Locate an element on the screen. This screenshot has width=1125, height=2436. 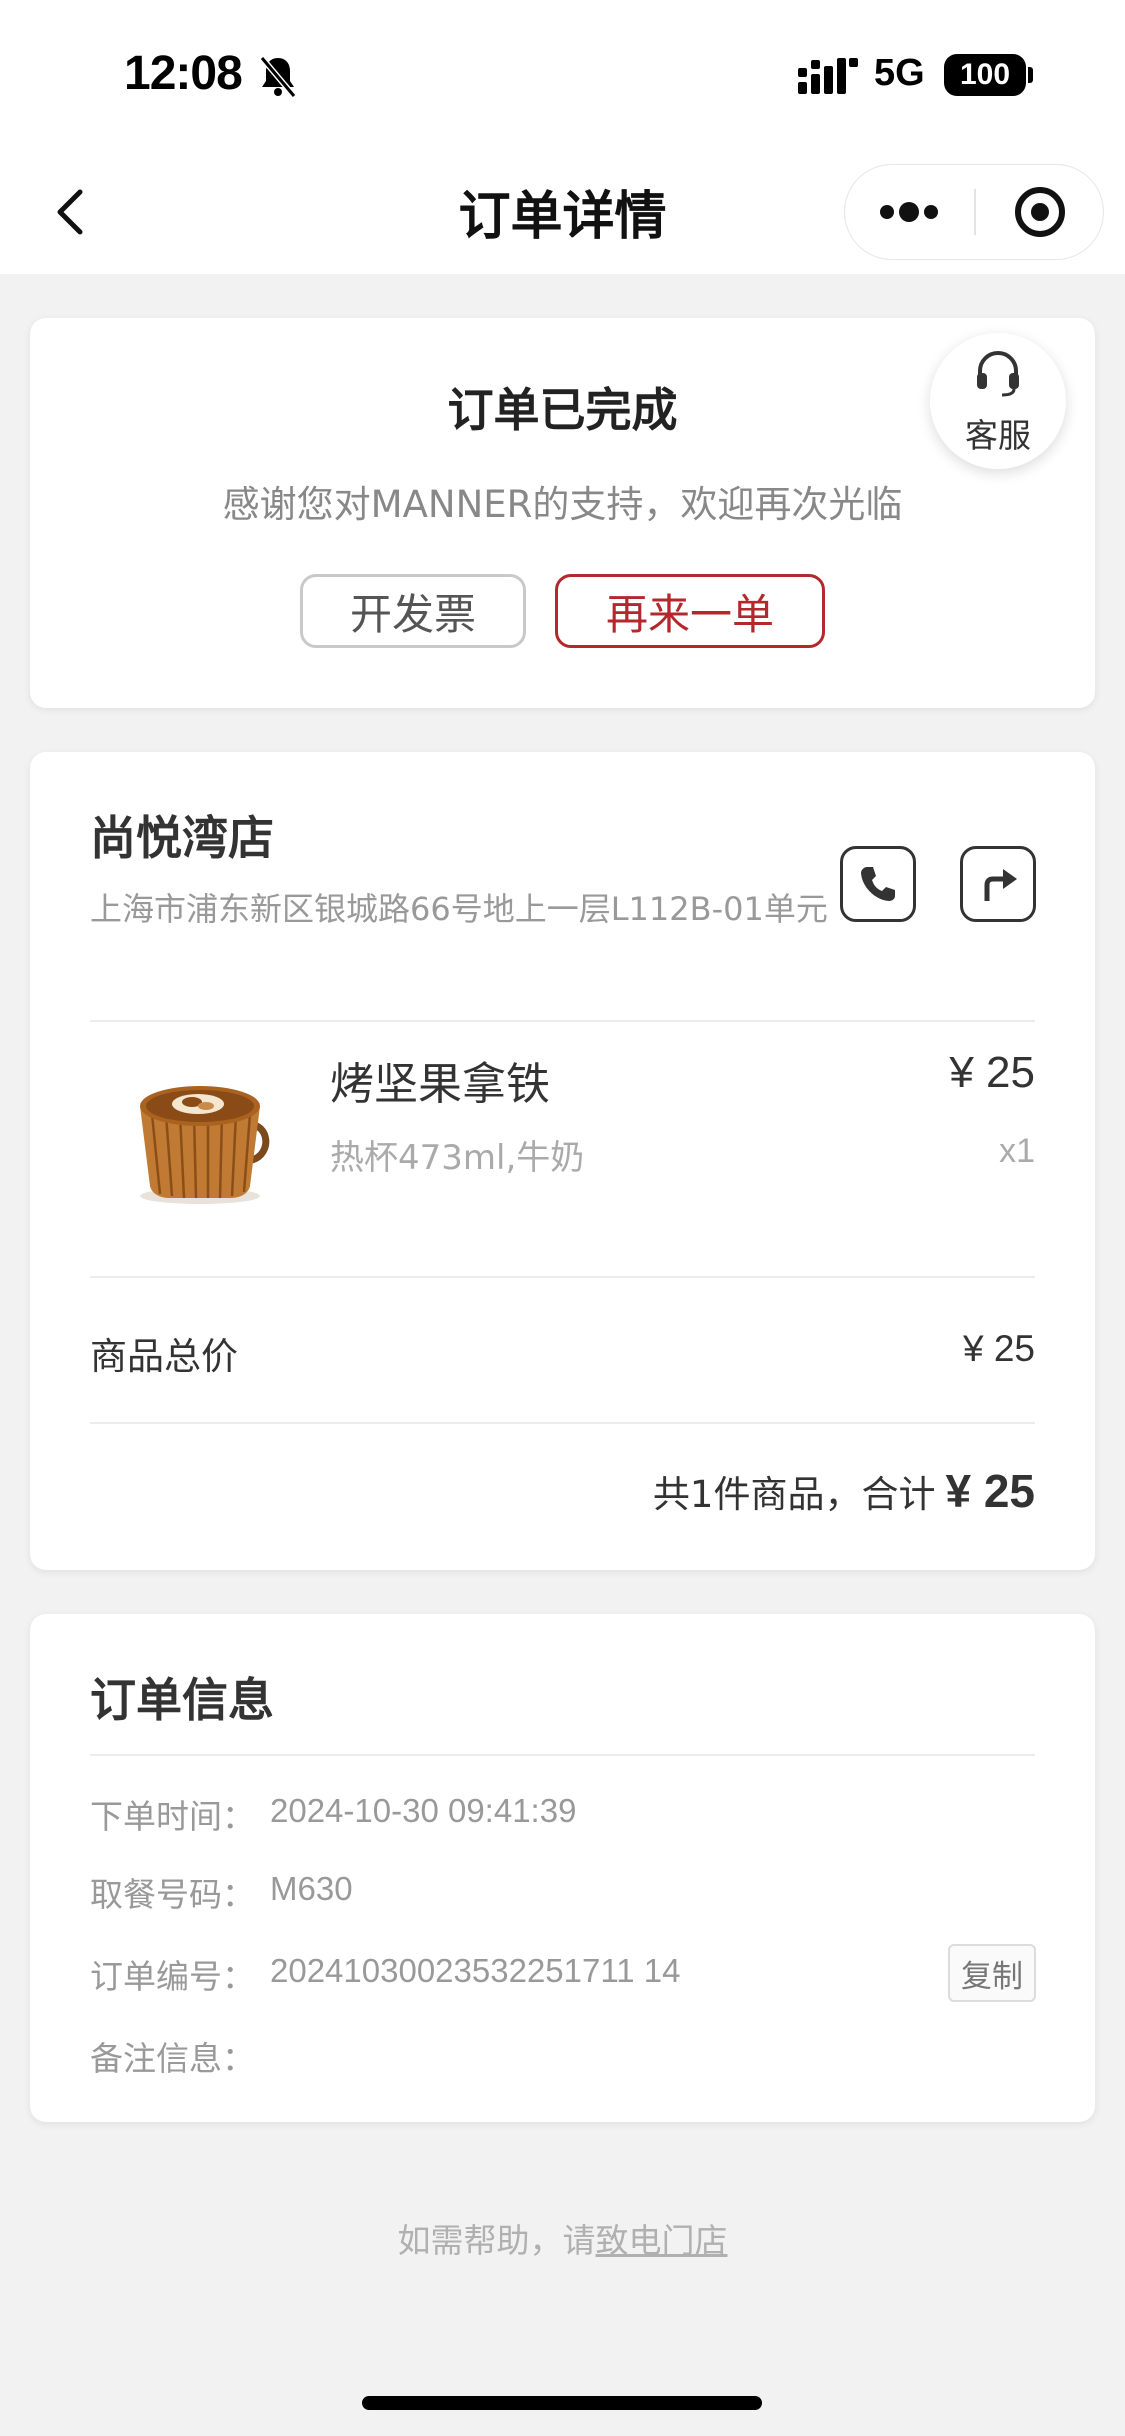
summary-total: ¥ 25 is located at coordinates (990, 1491).